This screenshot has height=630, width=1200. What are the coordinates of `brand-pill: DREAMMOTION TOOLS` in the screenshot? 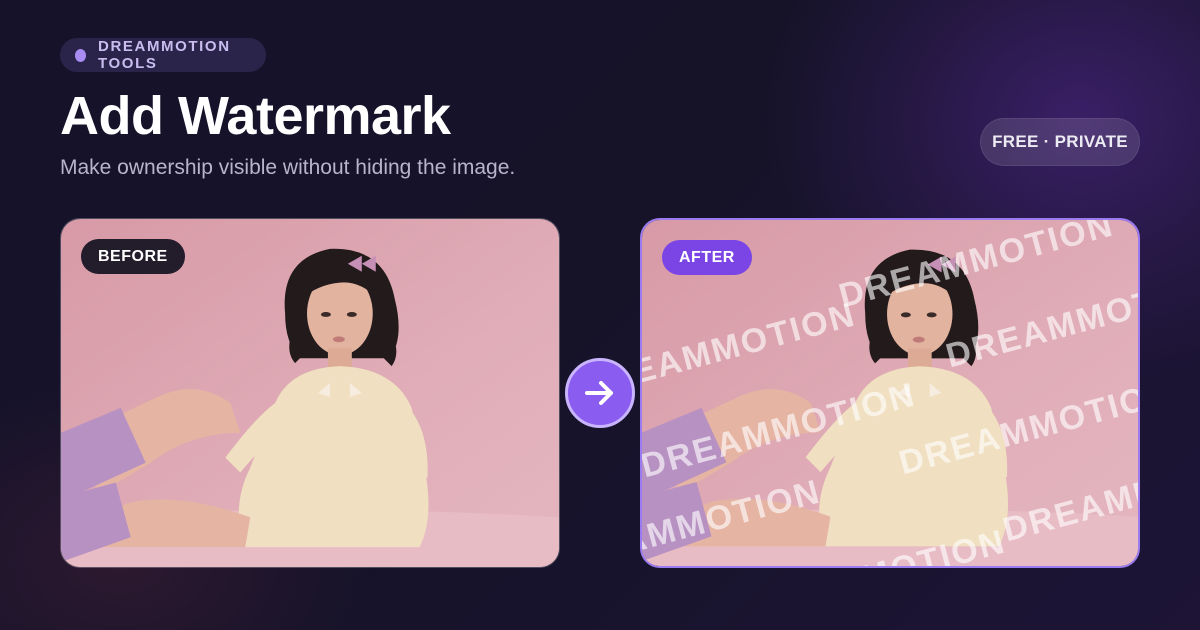 It's located at (163, 55).